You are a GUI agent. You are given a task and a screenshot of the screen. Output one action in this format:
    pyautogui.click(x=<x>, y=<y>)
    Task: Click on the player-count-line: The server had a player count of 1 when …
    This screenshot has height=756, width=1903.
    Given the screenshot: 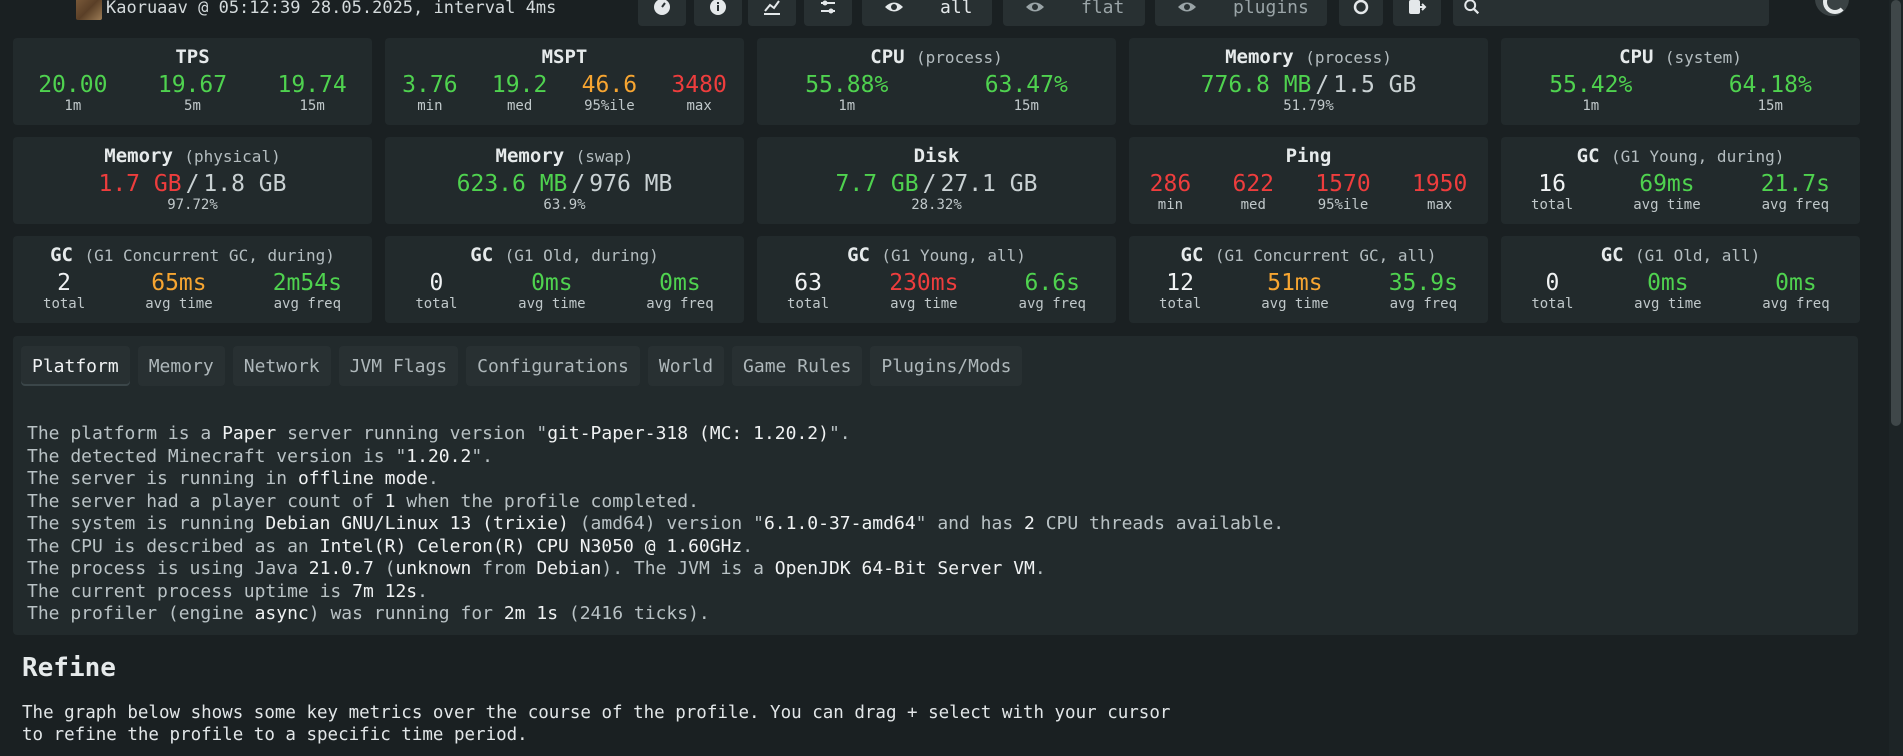 What is the action you would take?
    pyautogui.click(x=363, y=501)
    